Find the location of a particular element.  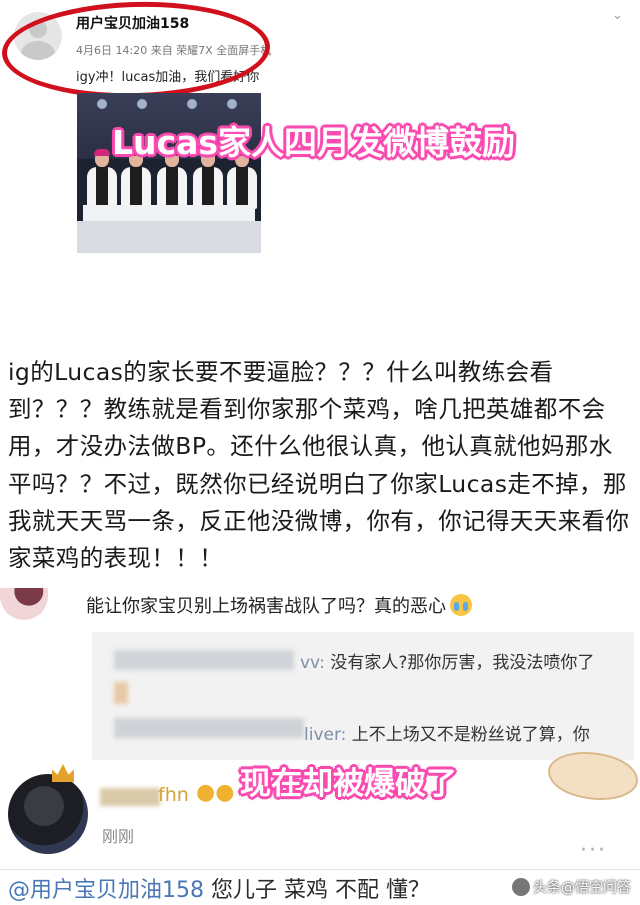

watermark: 头条@悟空问答 is located at coordinates (571, 887).